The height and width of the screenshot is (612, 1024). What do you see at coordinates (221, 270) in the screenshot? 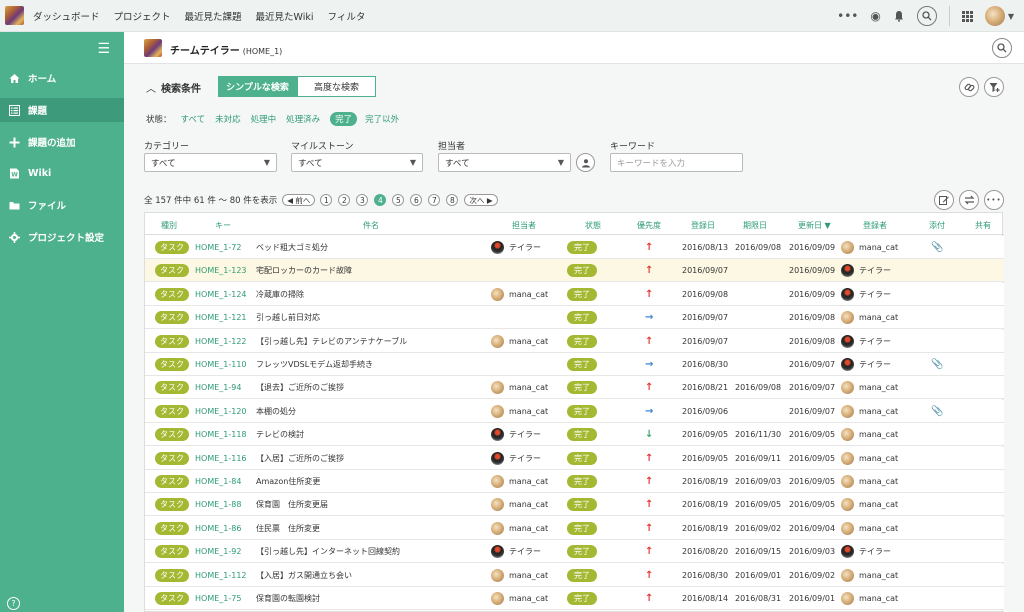
I see `issue-key-link: HOME_1-123` at bounding box center [221, 270].